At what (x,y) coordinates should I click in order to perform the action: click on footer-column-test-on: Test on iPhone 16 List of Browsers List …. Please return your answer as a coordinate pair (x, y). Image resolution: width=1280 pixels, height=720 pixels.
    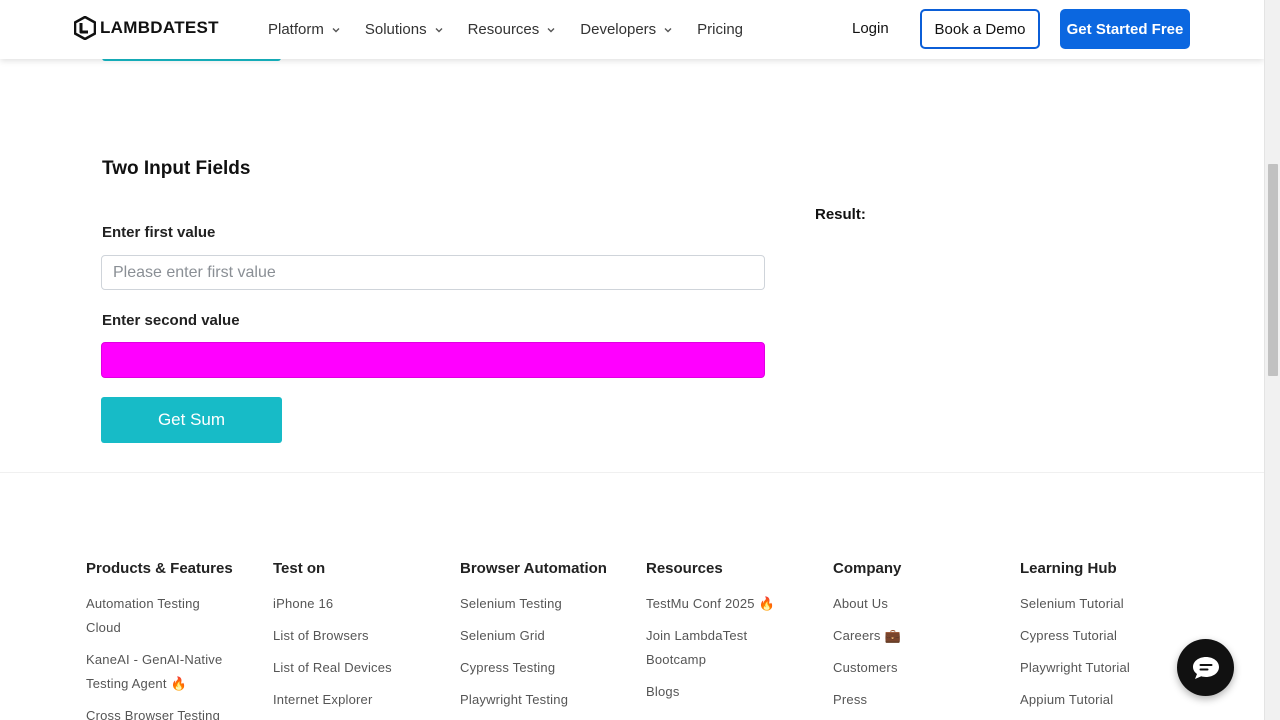
    Looking at the image, I should click on (358, 640).